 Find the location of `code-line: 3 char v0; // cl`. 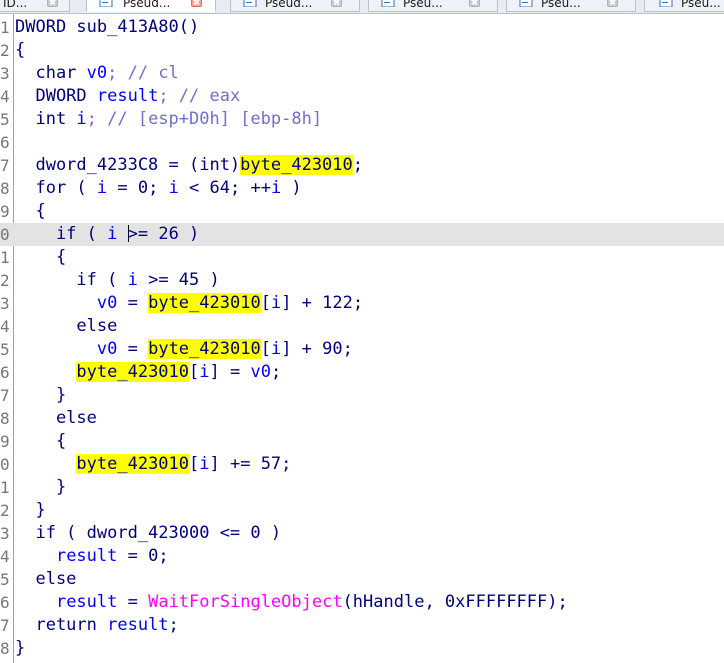

code-line: 3 char v0; // cl is located at coordinates (362, 73).